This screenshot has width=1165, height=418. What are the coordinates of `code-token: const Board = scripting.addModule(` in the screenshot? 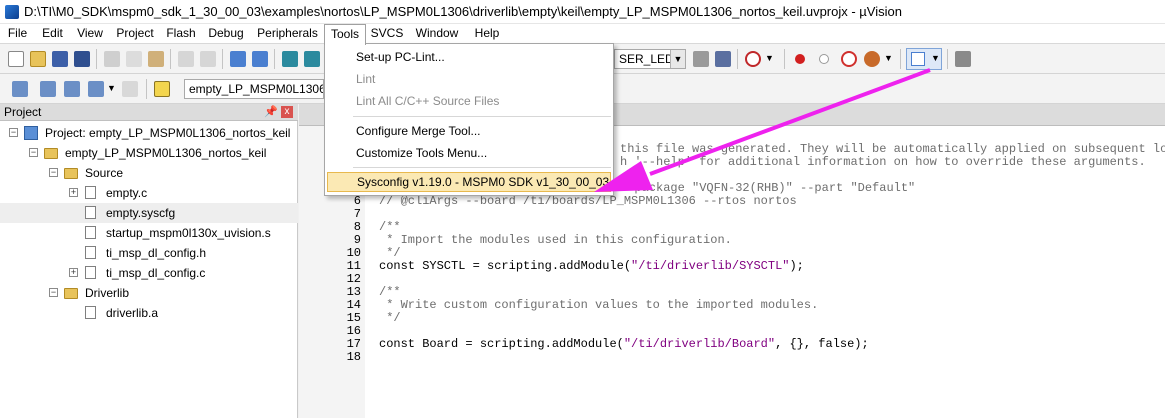 It's located at (501, 344).